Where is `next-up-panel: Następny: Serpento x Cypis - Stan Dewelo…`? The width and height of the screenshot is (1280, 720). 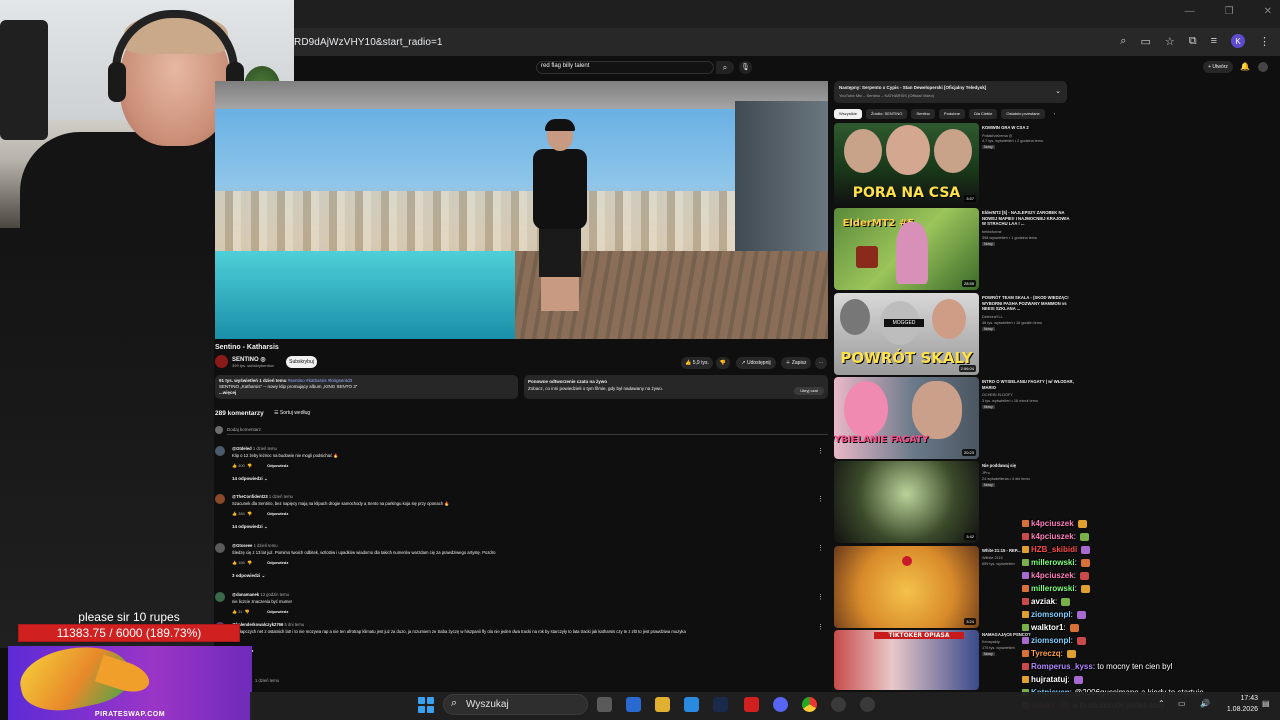
next-up-panel: Następny: Serpento x Cypis - Stan Dewelo… is located at coordinates (950, 92).